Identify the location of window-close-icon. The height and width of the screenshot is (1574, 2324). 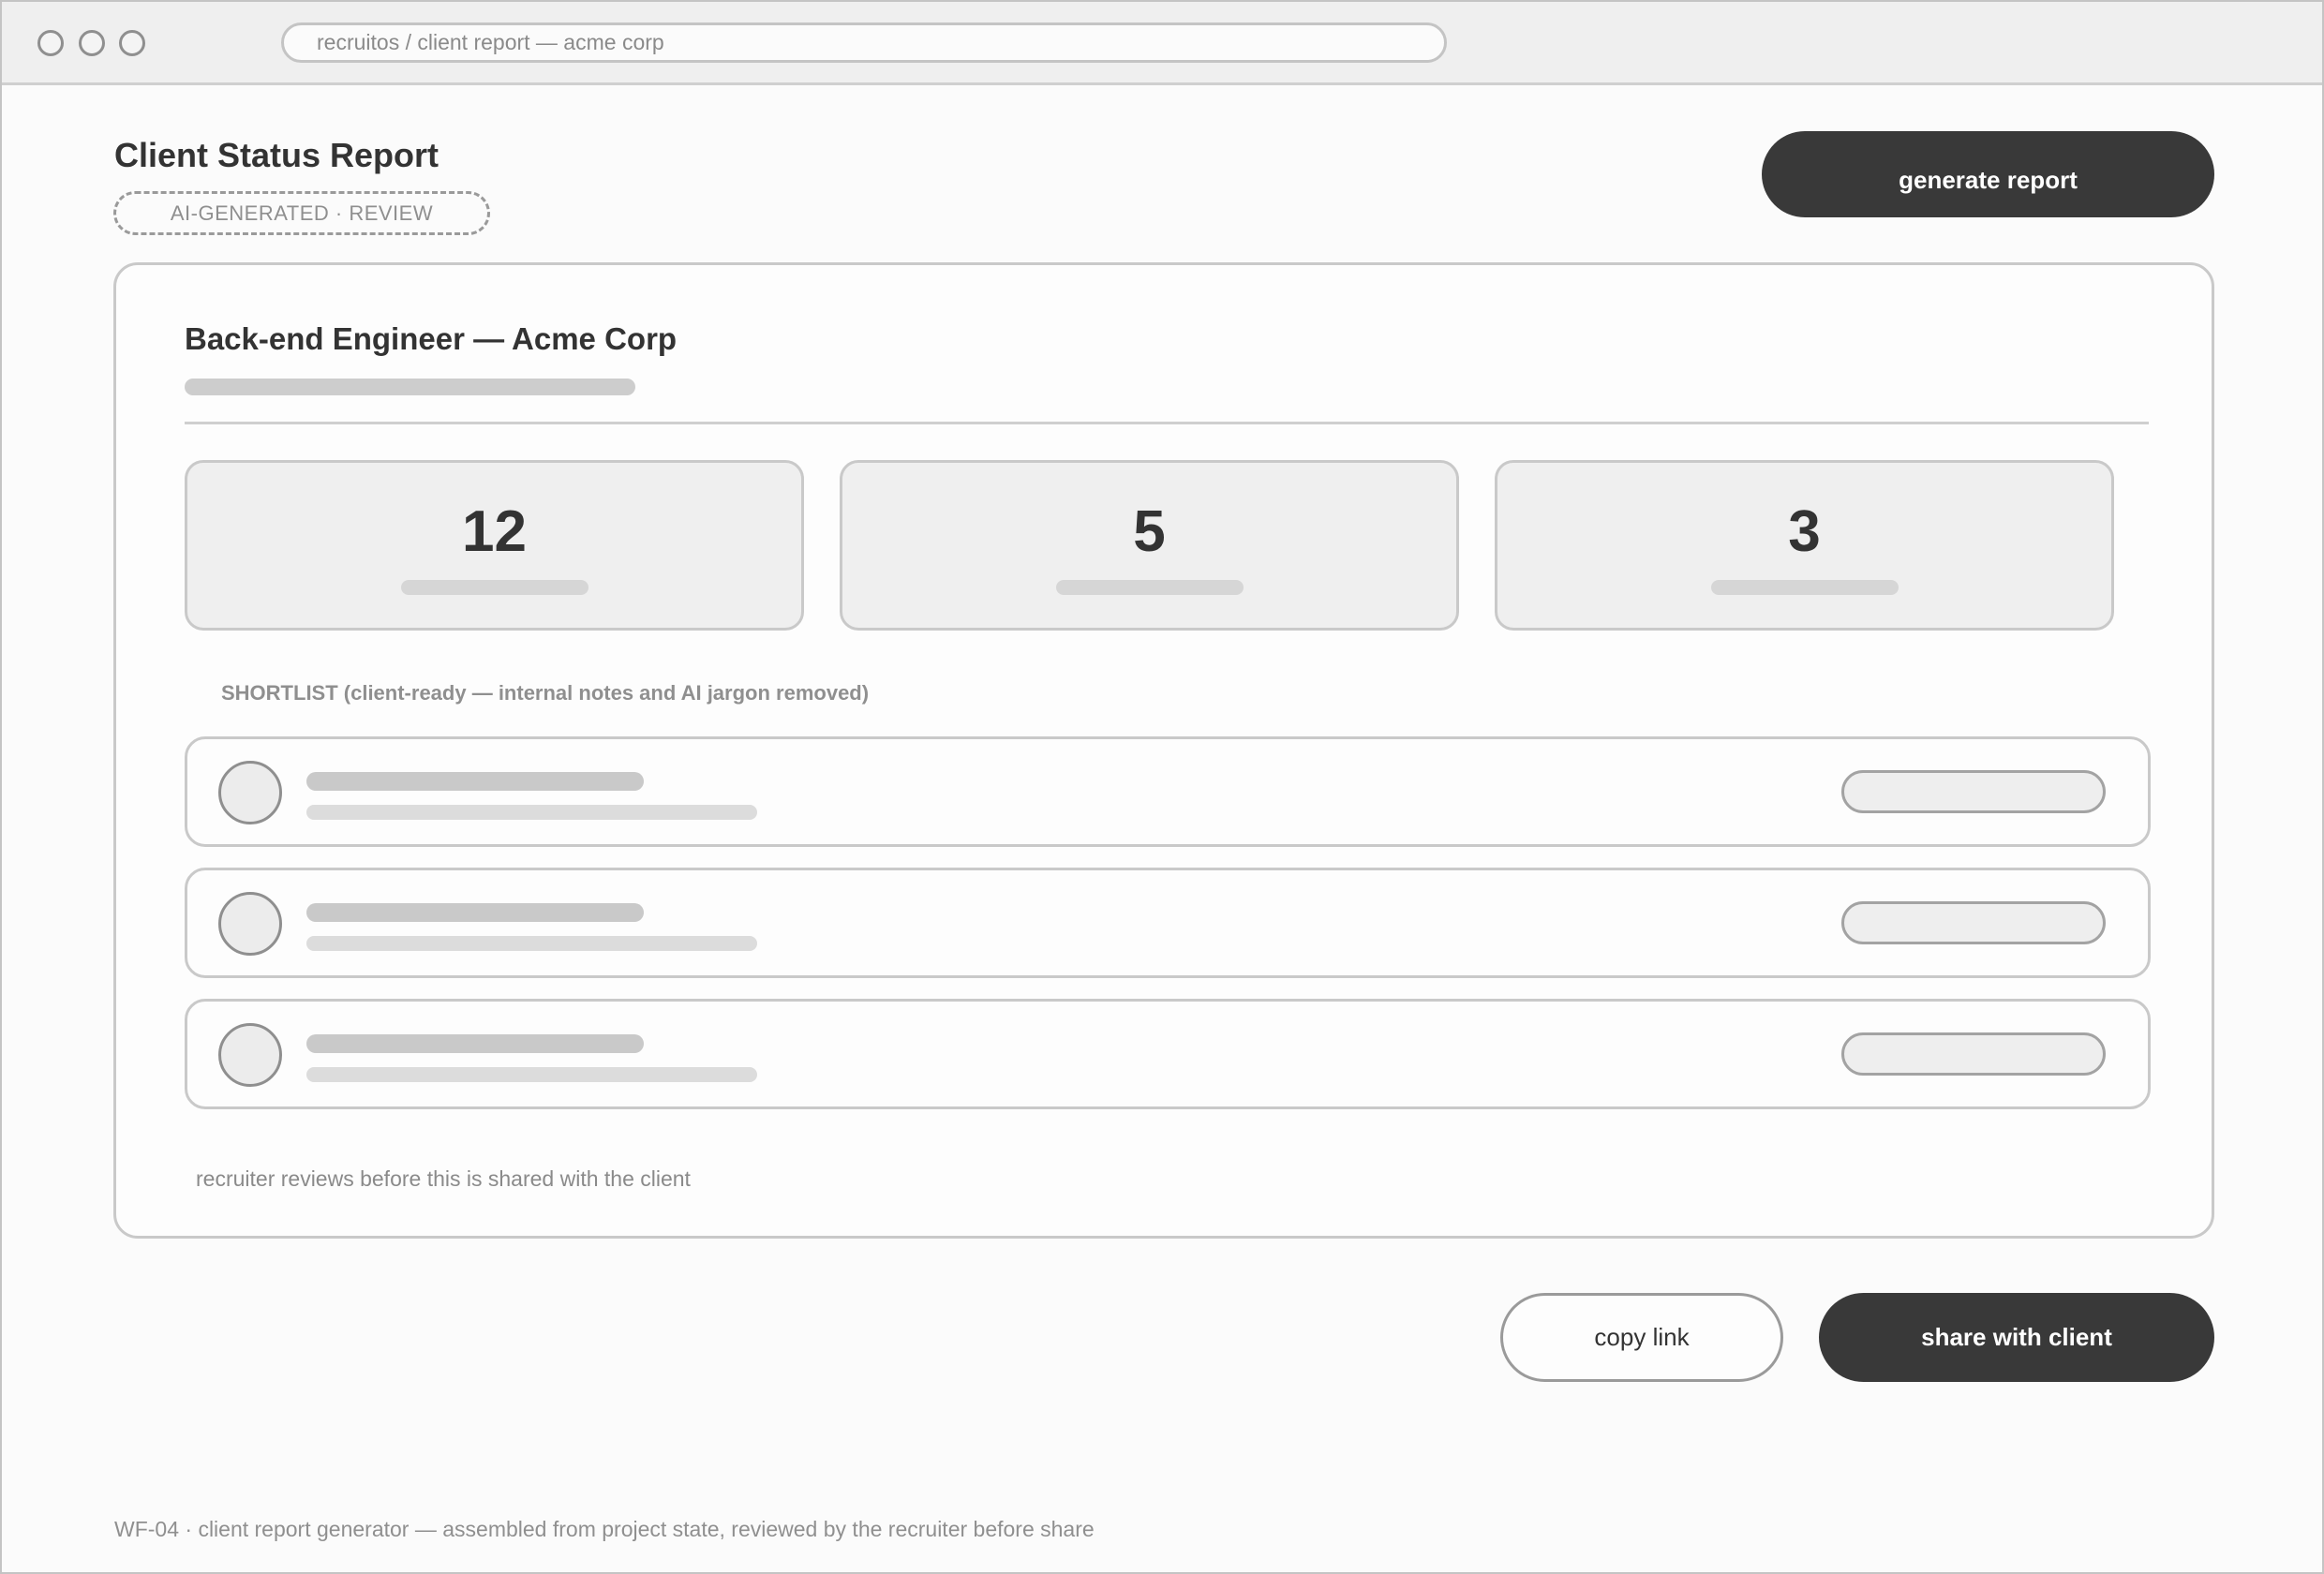
(50, 43).